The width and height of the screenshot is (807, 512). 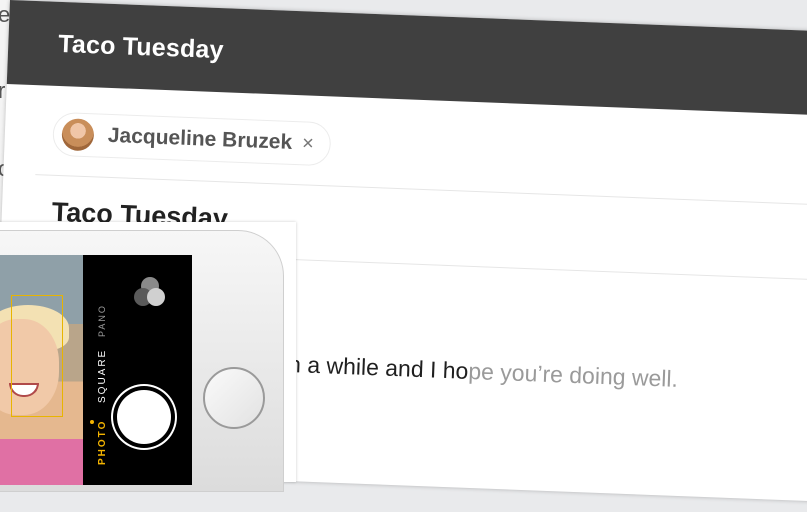 What do you see at coordinates (150, 295) in the screenshot?
I see `filters-icon` at bounding box center [150, 295].